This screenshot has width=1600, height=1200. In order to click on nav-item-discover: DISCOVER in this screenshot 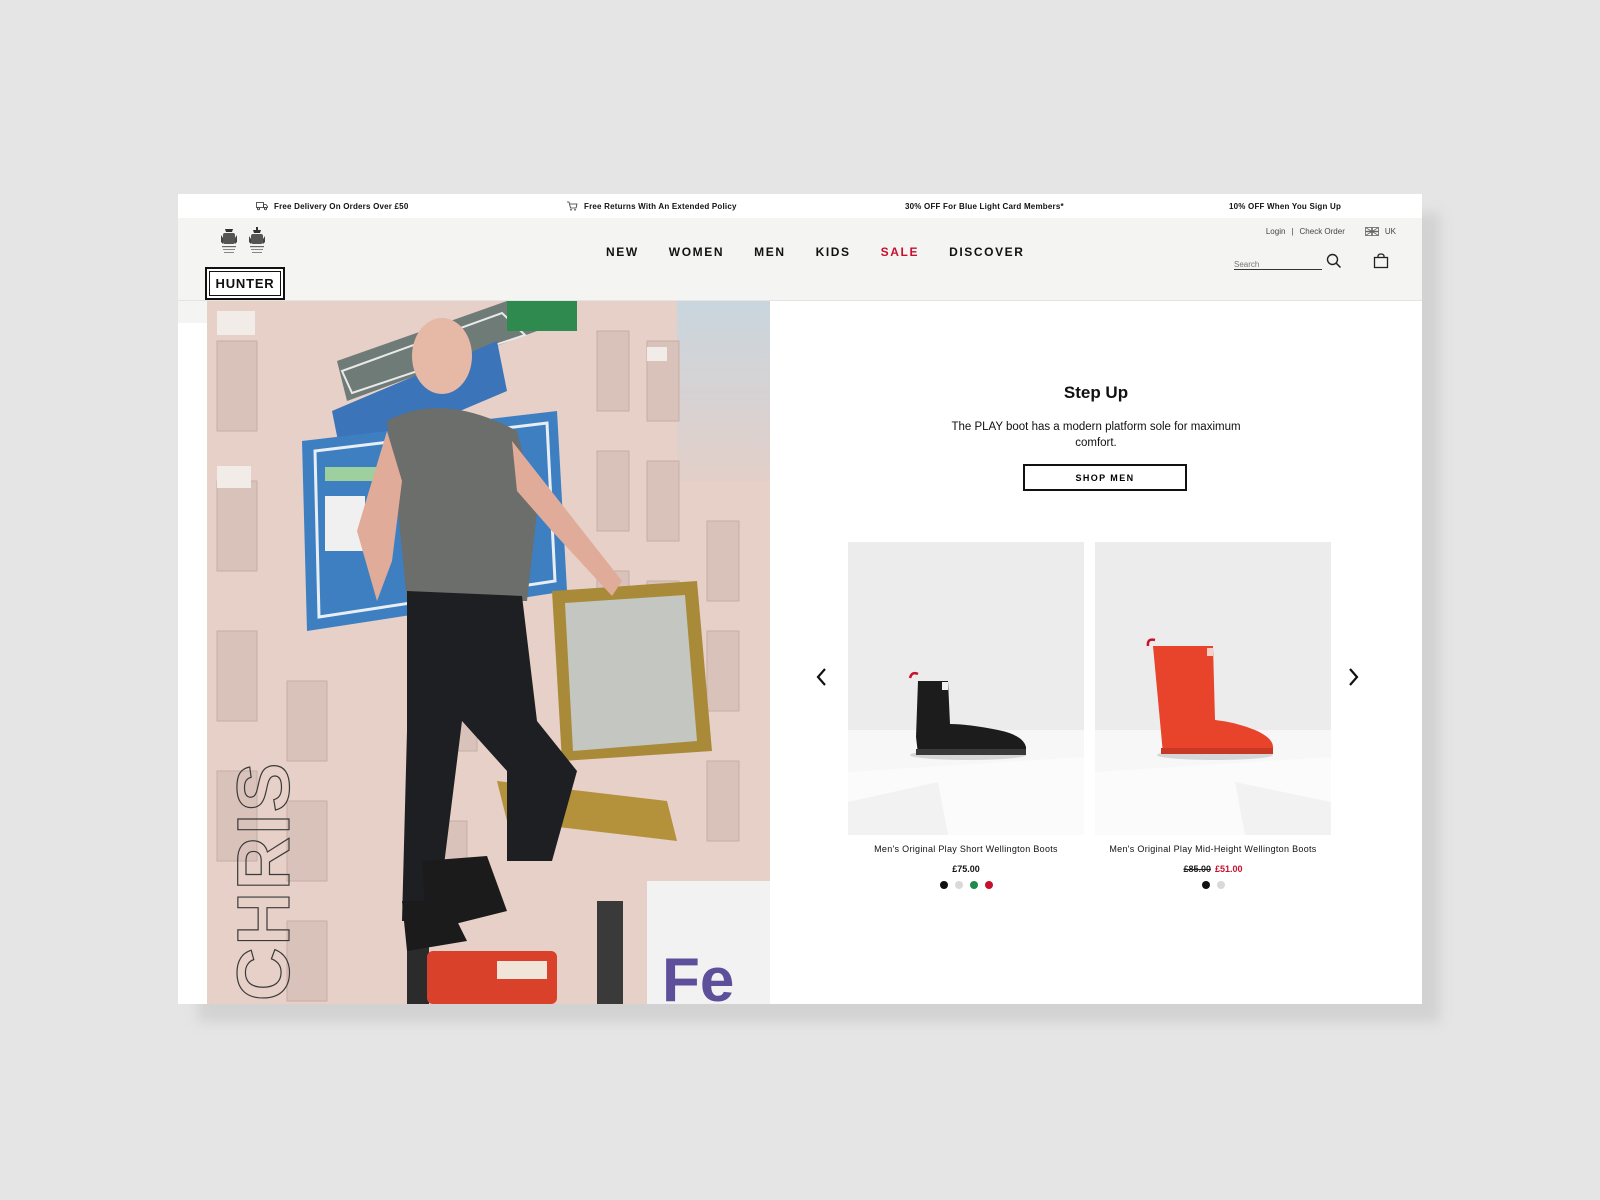, I will do `click(986, 252)`.